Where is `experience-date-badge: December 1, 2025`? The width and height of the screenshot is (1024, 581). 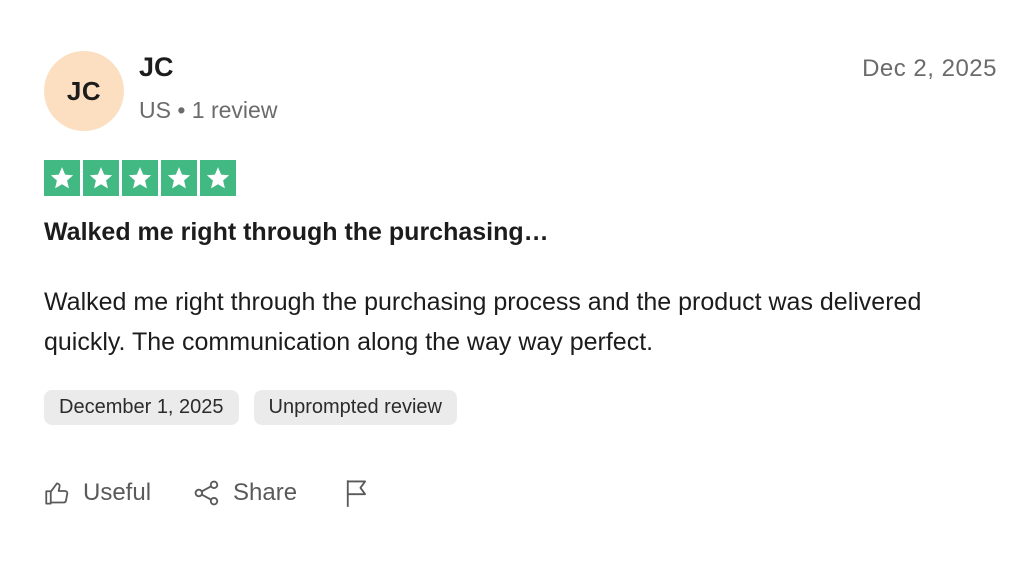
experience-date-badge: December 1, 2025 is located at coordinates (141, 407).